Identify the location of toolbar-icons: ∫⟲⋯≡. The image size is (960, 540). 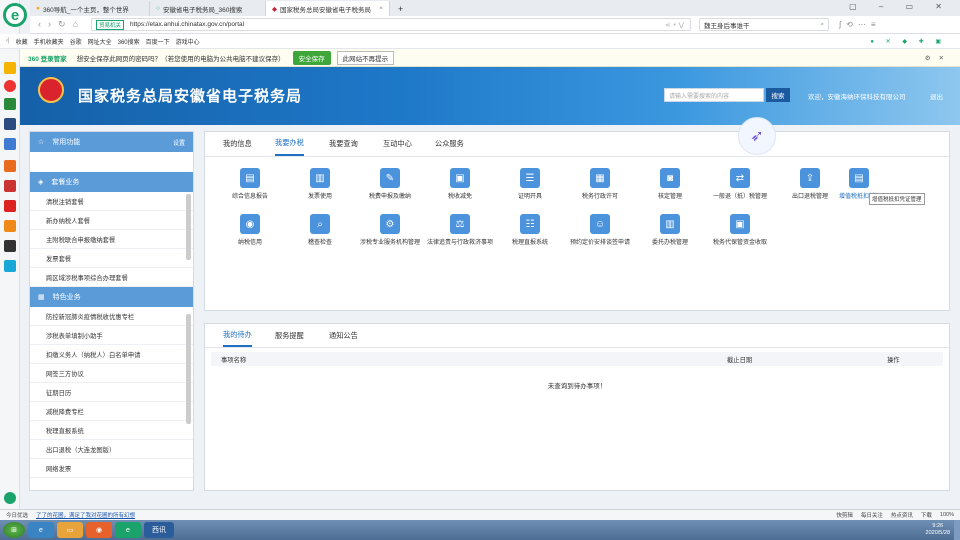
(860, 24).